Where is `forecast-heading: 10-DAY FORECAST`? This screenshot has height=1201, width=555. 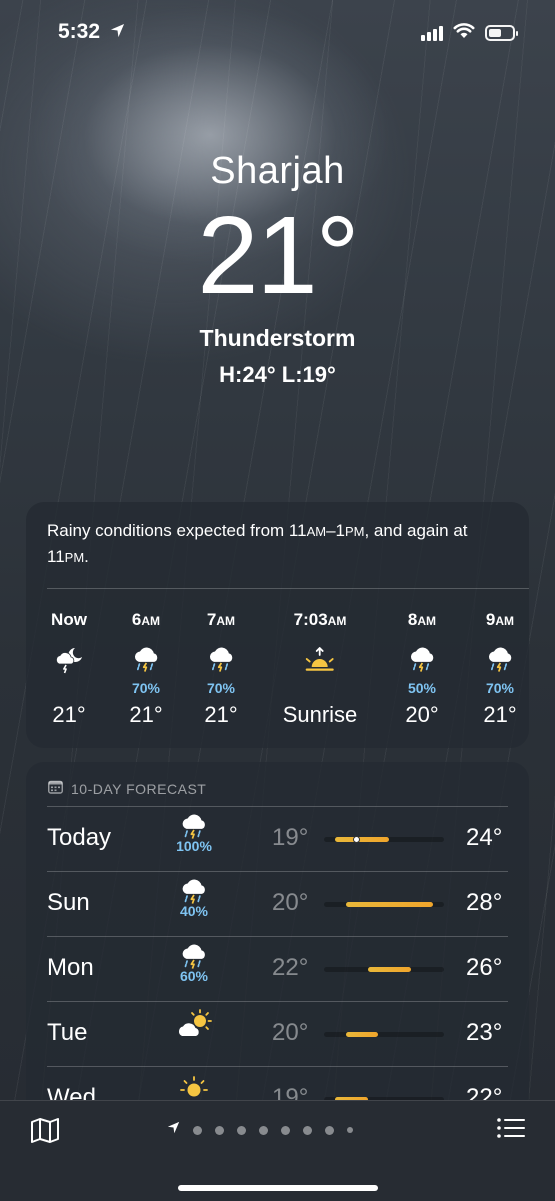 forecast-heading: 10-DAY FORECAST is located at coordinates (127, 788).